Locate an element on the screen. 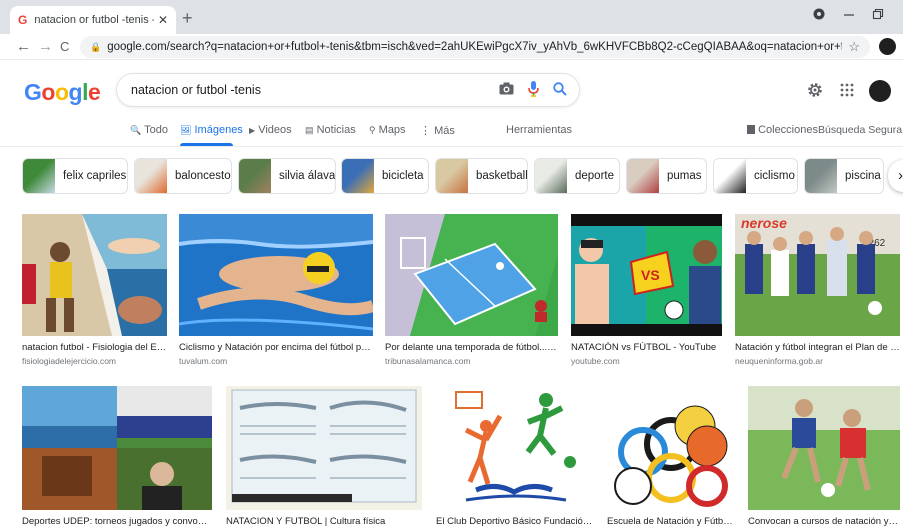  header-divider is located at coordinates (451, 146).